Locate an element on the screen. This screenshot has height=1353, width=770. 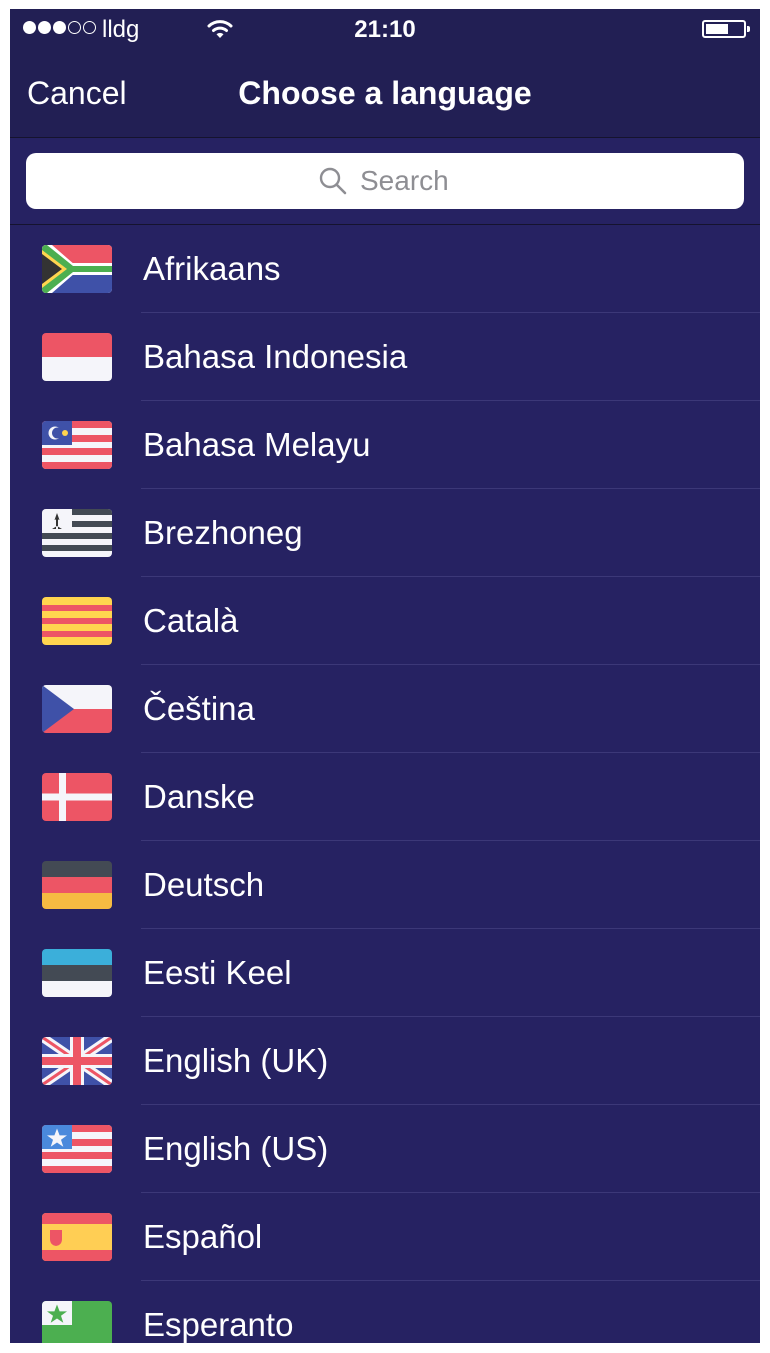
status-time: 21:10 is located at coordinates (385, 29).